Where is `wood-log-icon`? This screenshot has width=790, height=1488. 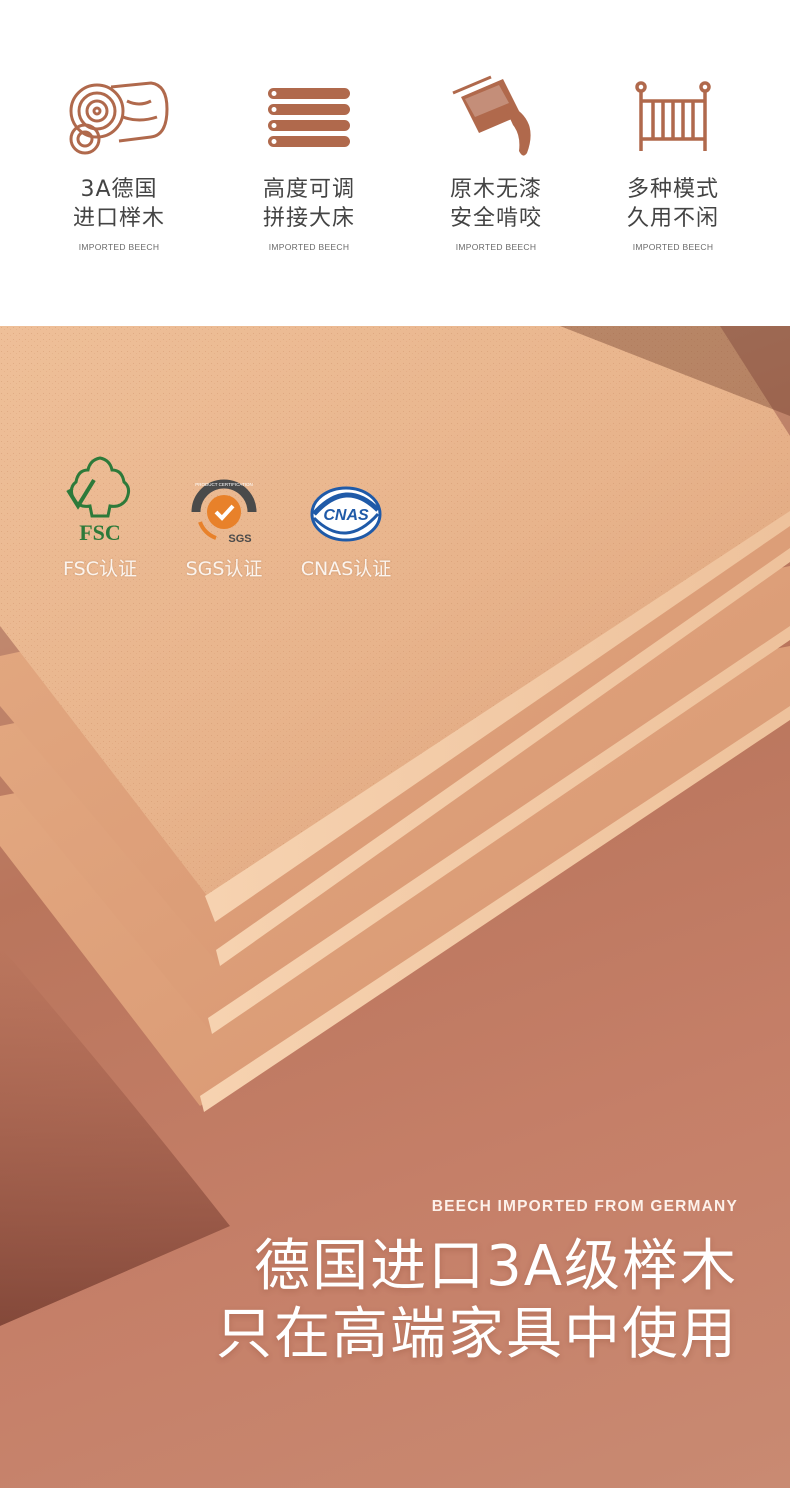 wood-log-icon is located at coordinates (119, 117).